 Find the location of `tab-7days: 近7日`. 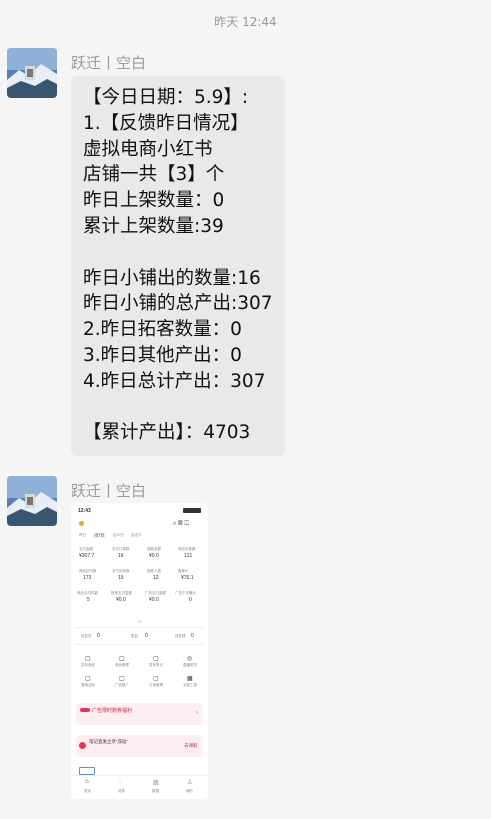

tab-7days: 近7日 is located at coordinates (99, 535).